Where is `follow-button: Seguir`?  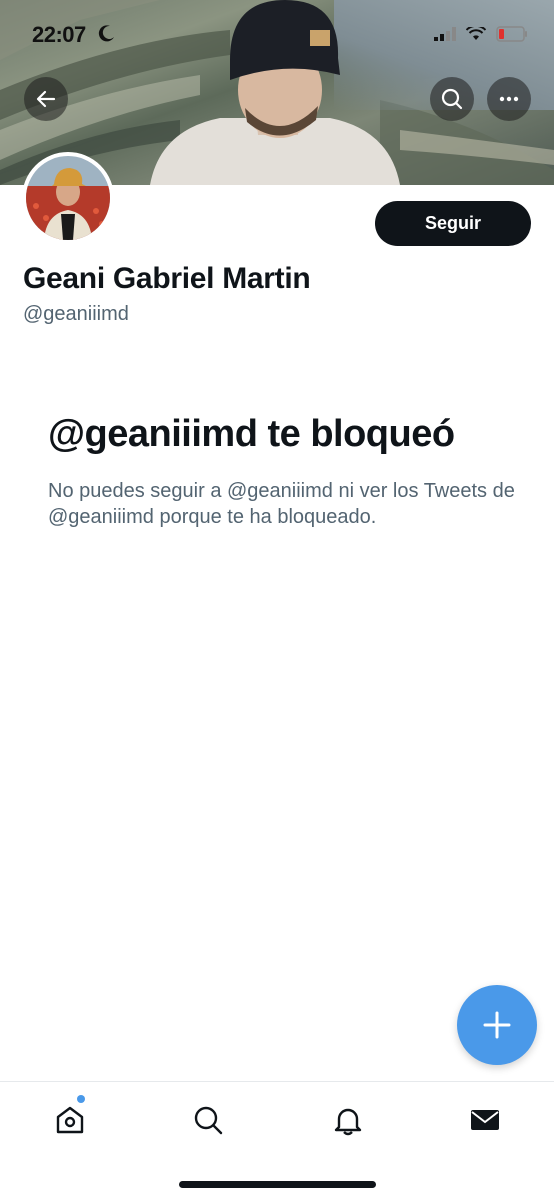
follow-button: Seguir is located at coordinates (453, 223).